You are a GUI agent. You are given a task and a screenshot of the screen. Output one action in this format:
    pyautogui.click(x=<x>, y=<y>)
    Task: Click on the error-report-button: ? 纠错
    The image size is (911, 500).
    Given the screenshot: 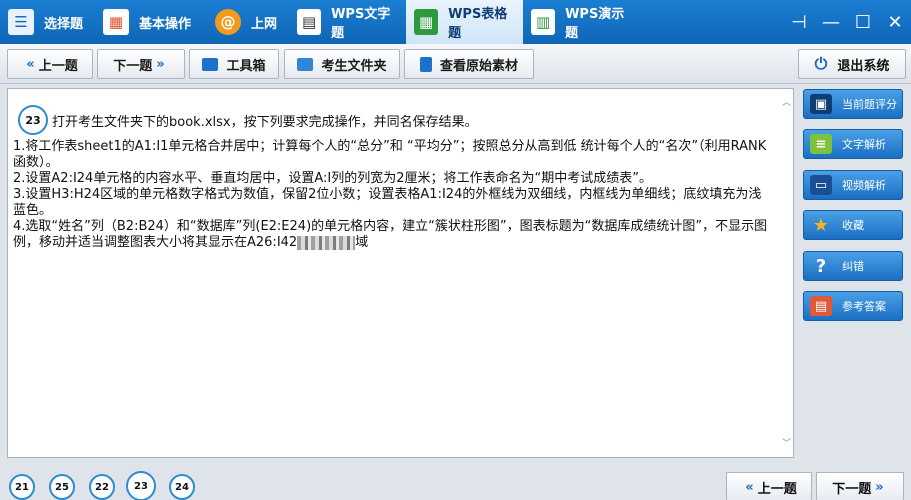 What is the action you would take?
    pyautogui.click(x=853, y=266)
    